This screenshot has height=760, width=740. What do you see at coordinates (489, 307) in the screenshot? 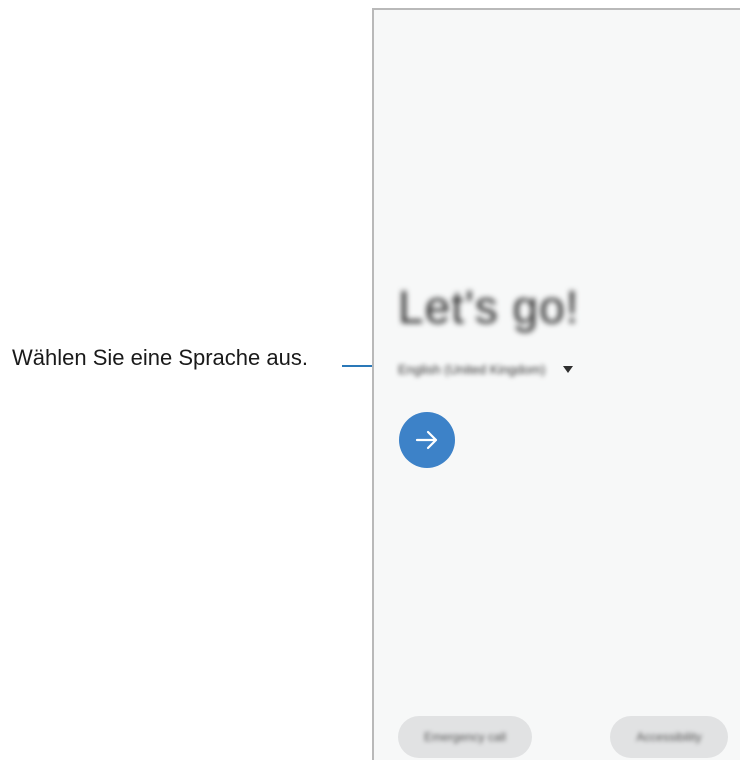
I see `welcome-headline: Let's go!` at bounding box center [489, 307].